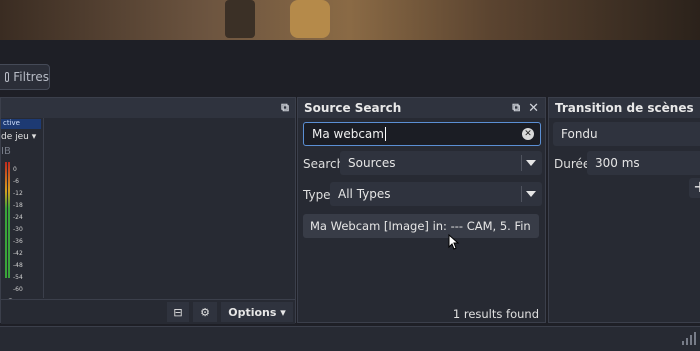  Describe the element at coordinates (350, 20) in the screenshot. I see `preview-canvas` at that location.